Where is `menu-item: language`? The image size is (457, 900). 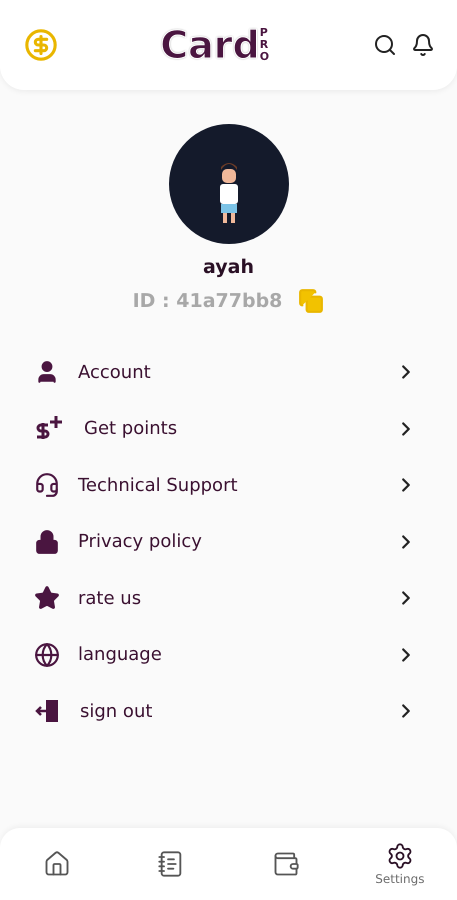 menu-item: language is located at coordinates (225, 654).